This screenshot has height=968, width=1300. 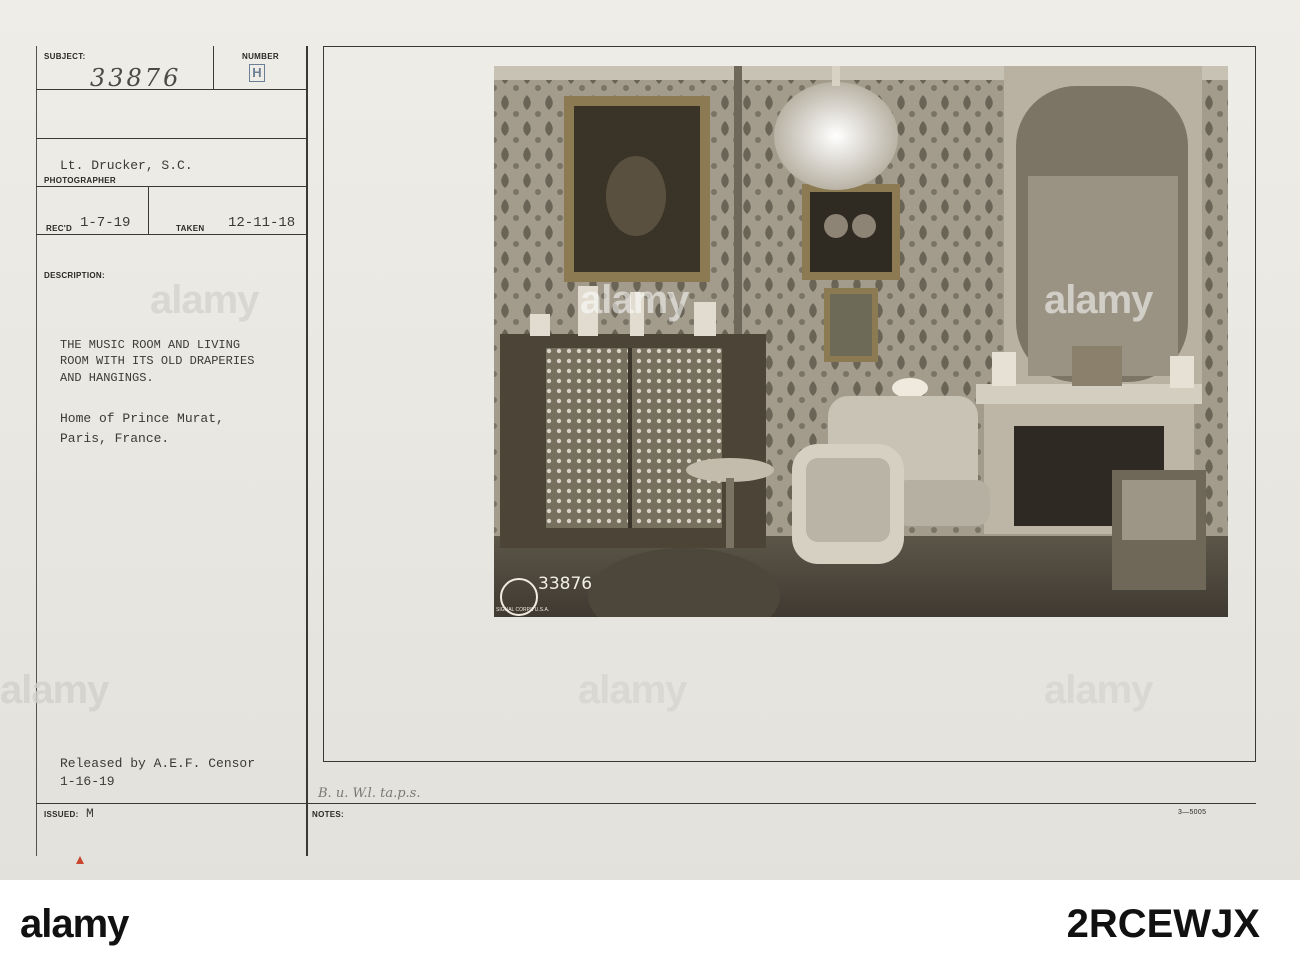 What do you see at coordinates (1192, 812) in the screenshot?
I see `form-code: 3—5005` at bounding box center [1192, 812].